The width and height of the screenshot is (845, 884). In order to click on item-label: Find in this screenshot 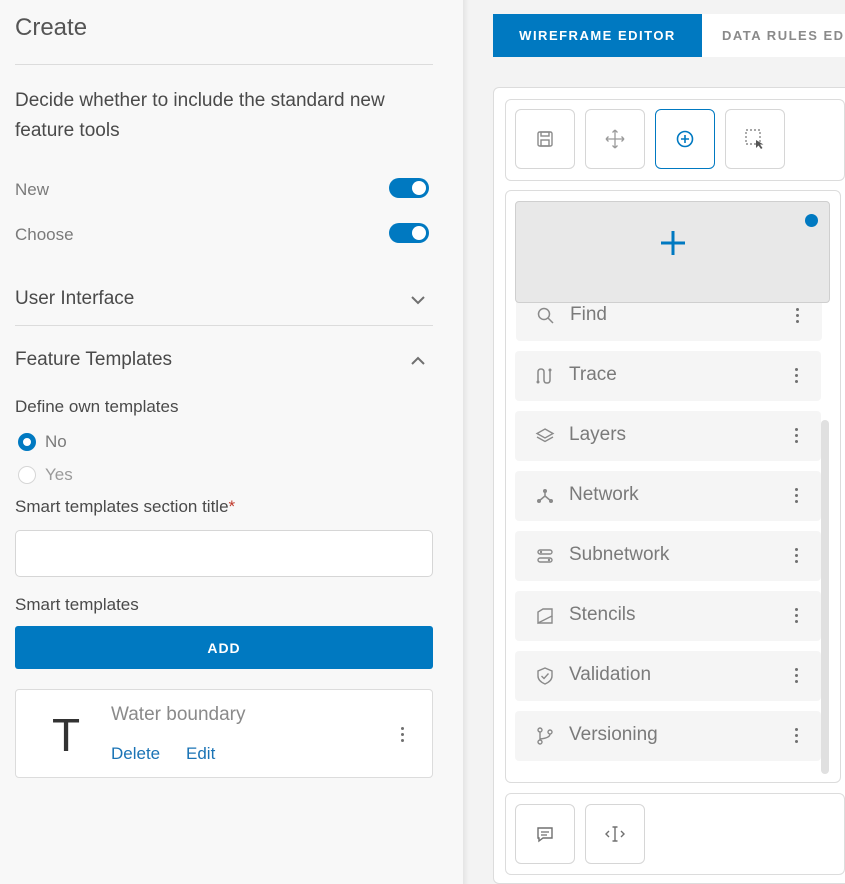, I will do `click(588, 314)`.